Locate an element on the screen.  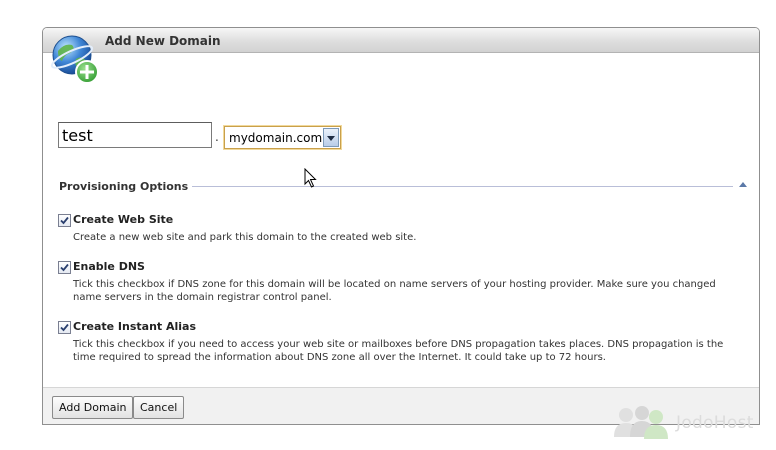
collapse-arrow-icon is located at coordinates (743, 184).